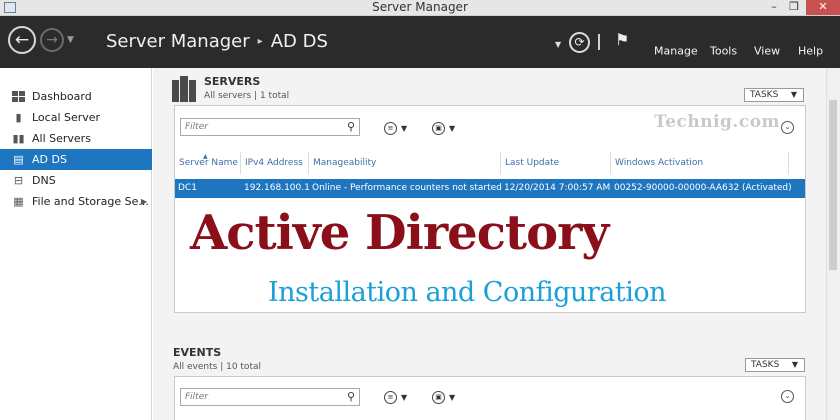  I want to click on dropdown-icon: ▼, so click(558, 44).